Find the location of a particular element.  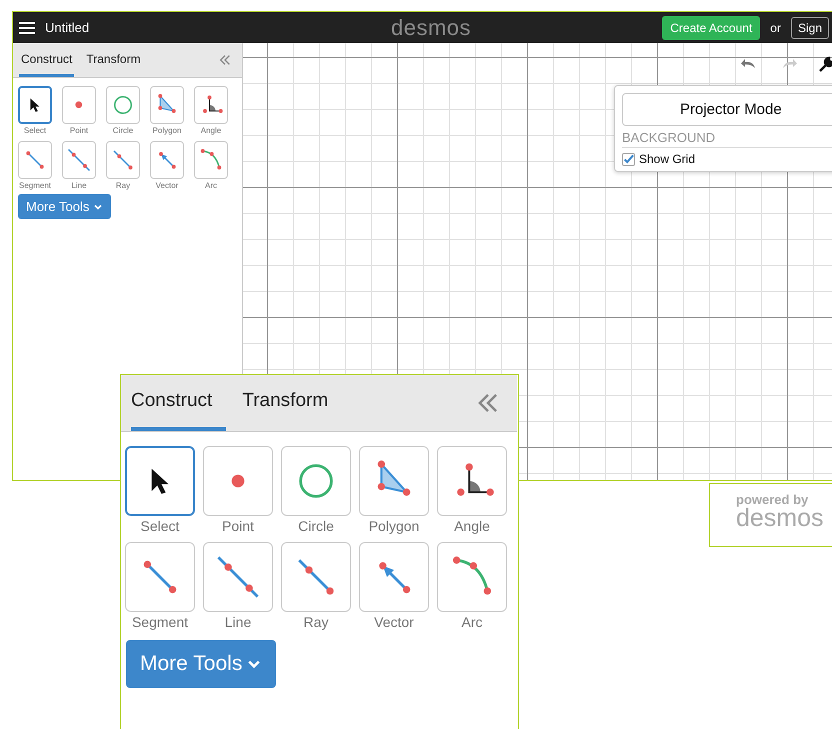

section-heading: BACKGROUND is located at coordinates (727, 139).